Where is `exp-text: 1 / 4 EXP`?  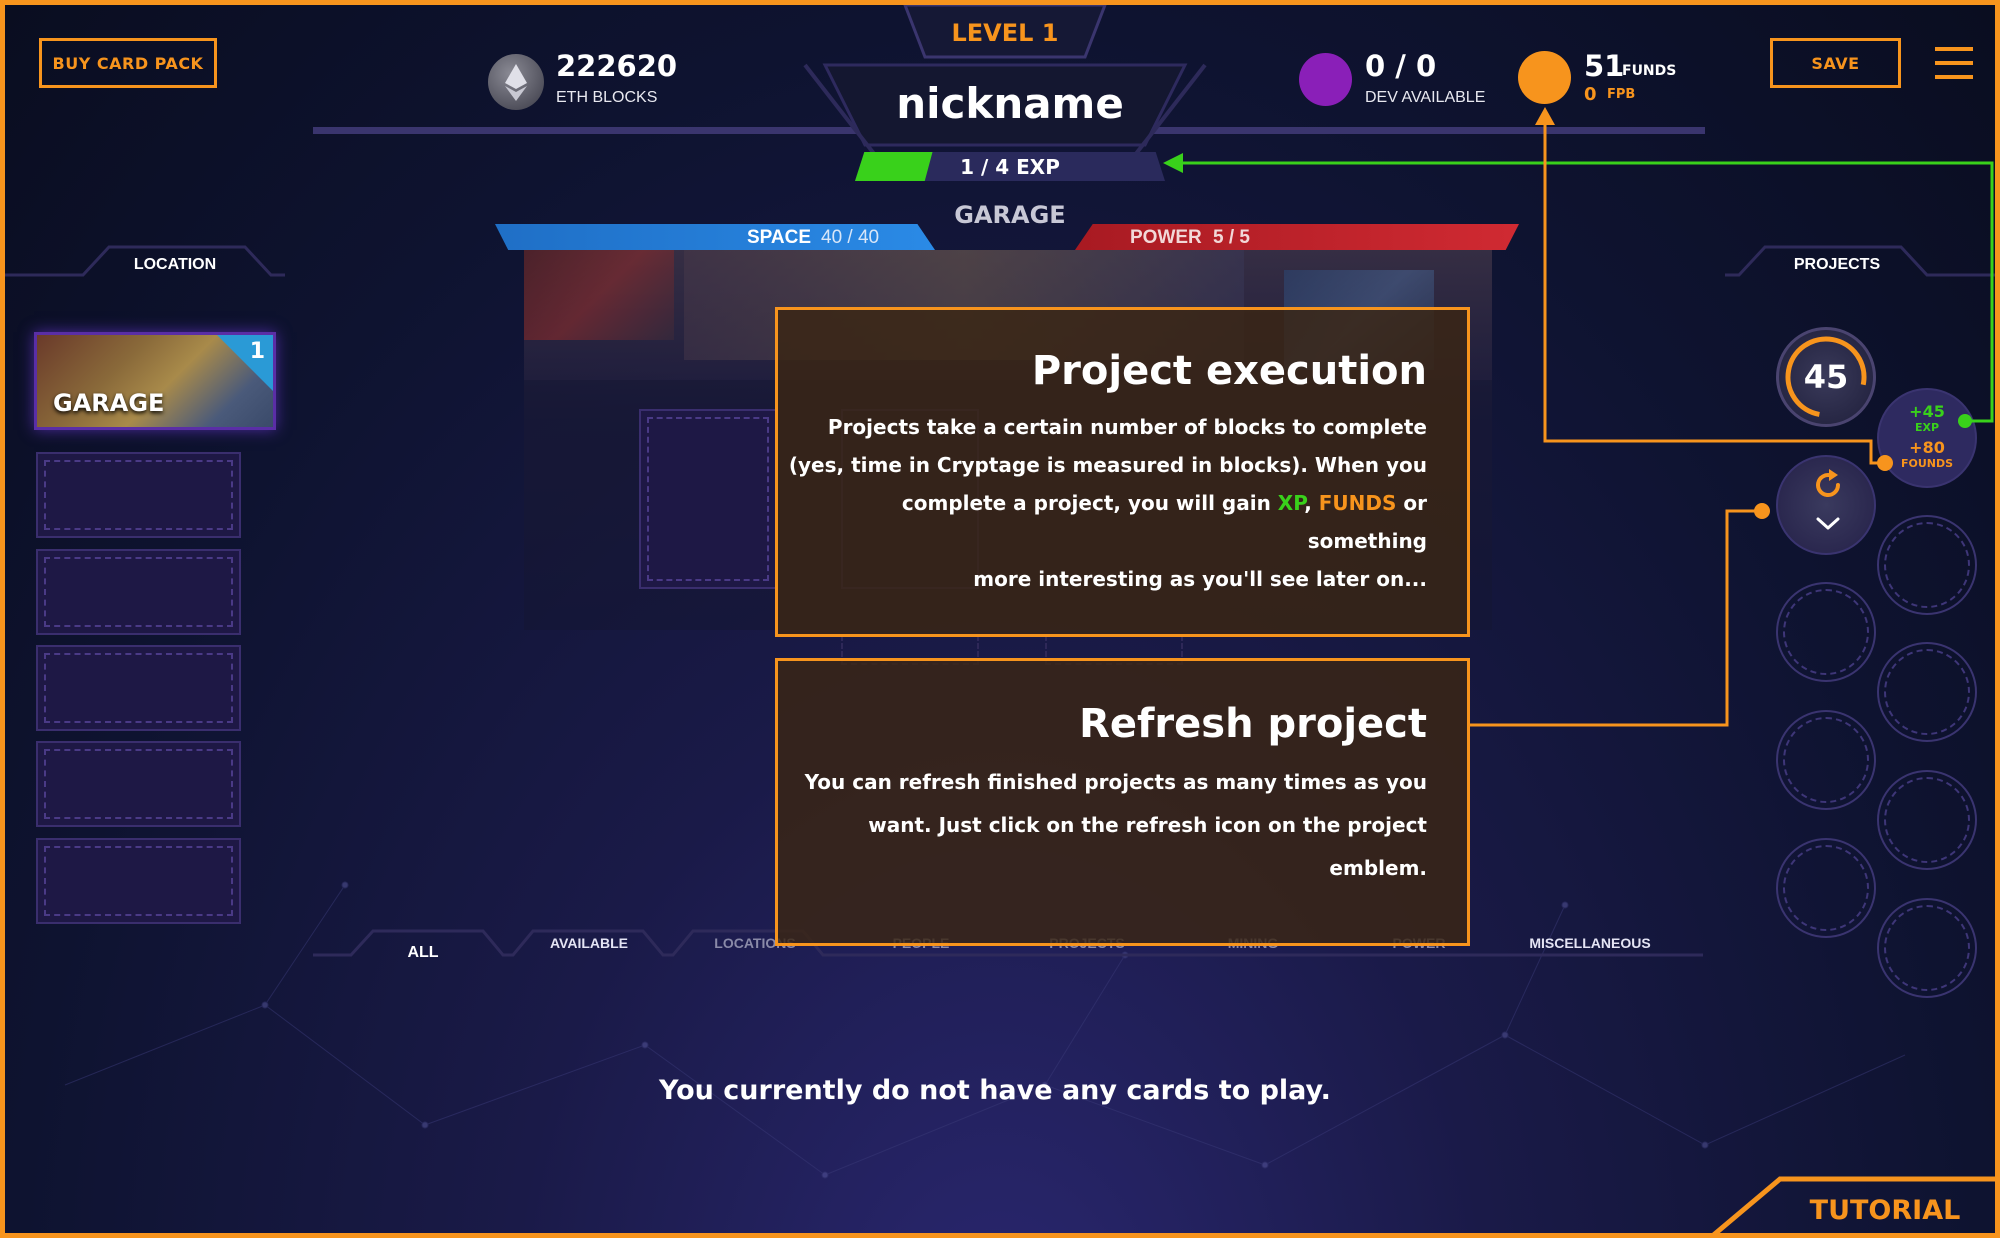 exp-text: 1 / 4 EXP is located at coordinates (1010, 167).